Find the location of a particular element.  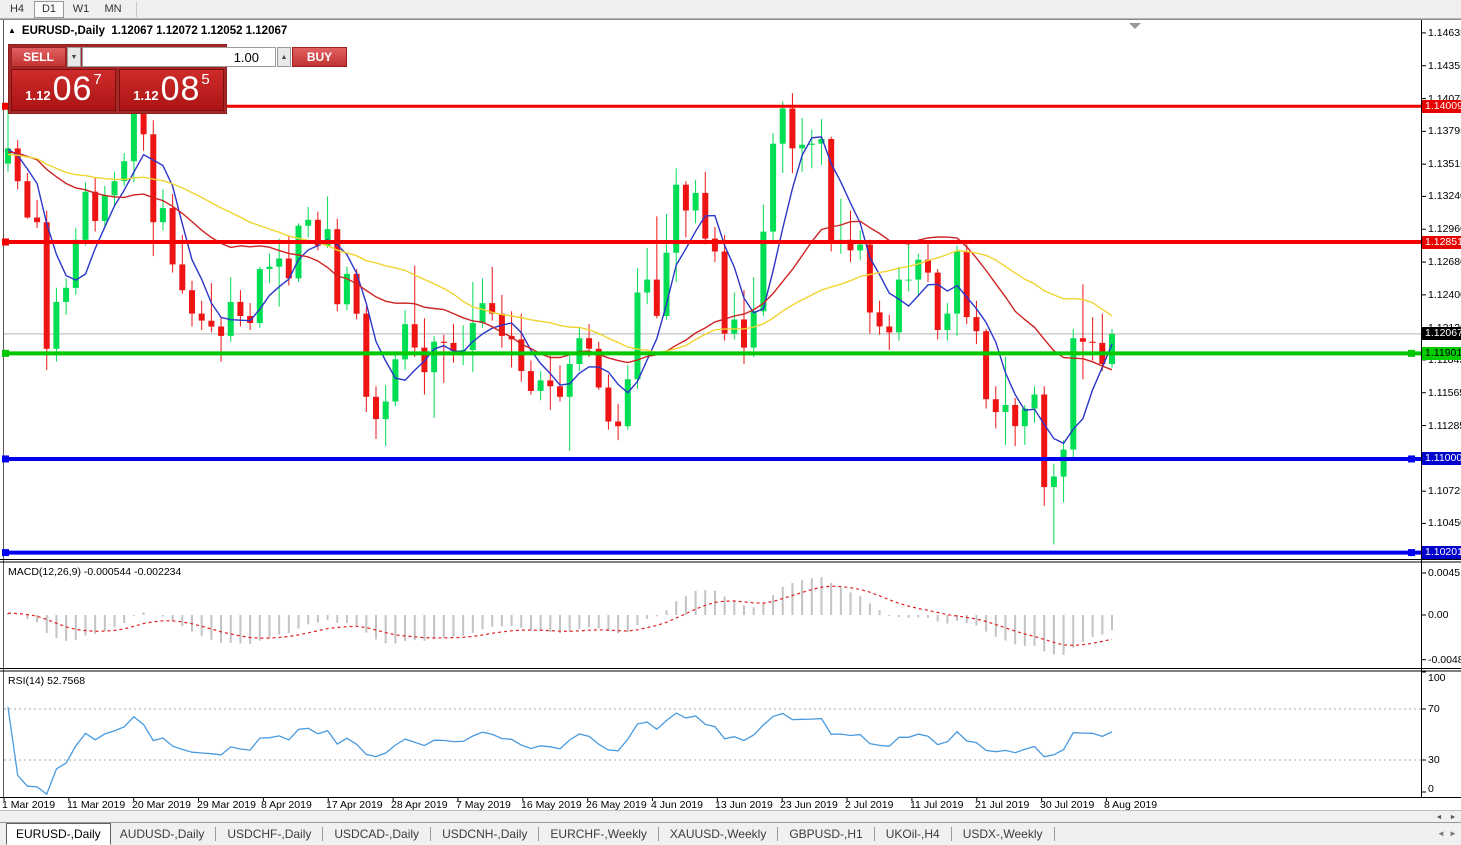

sell-price-button: 1.12 06 7 is located at coordinates (63, 90).